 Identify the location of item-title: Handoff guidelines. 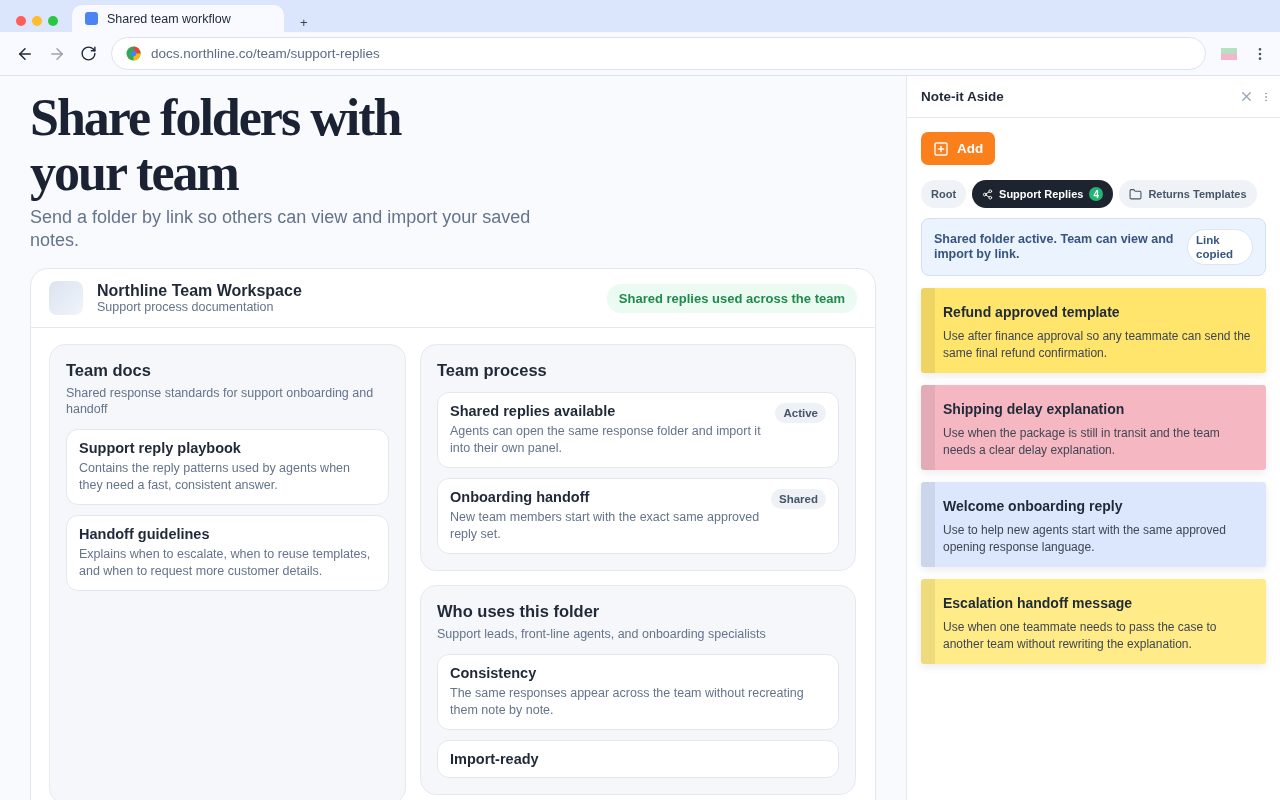
(145, 534).